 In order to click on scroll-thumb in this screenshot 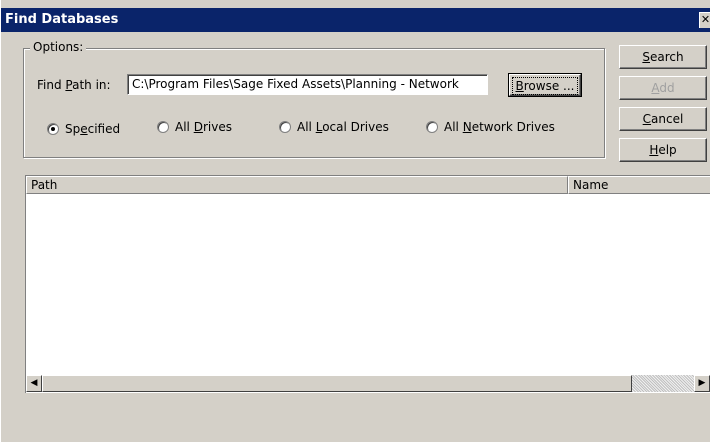, I will do `click(337, 383)`.